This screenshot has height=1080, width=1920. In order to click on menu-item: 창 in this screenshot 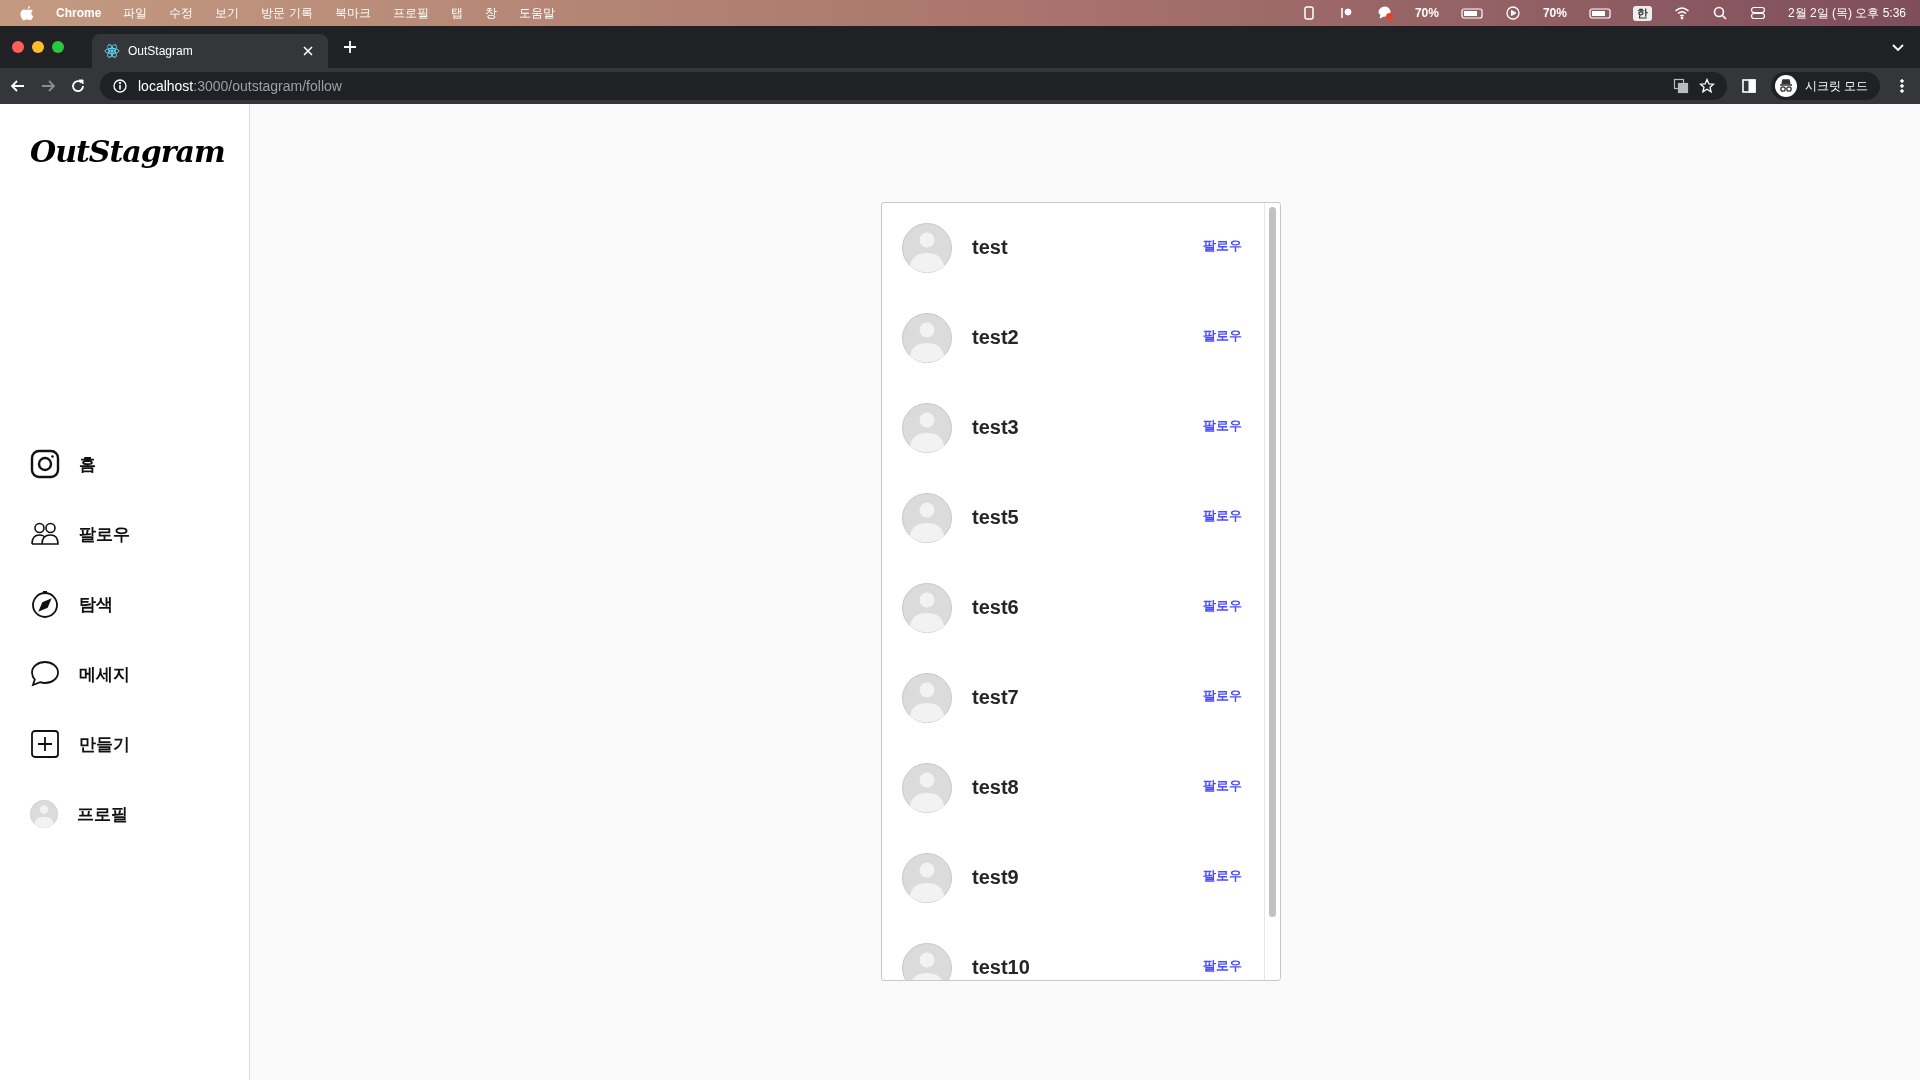, I will do `click(490, 13)`.